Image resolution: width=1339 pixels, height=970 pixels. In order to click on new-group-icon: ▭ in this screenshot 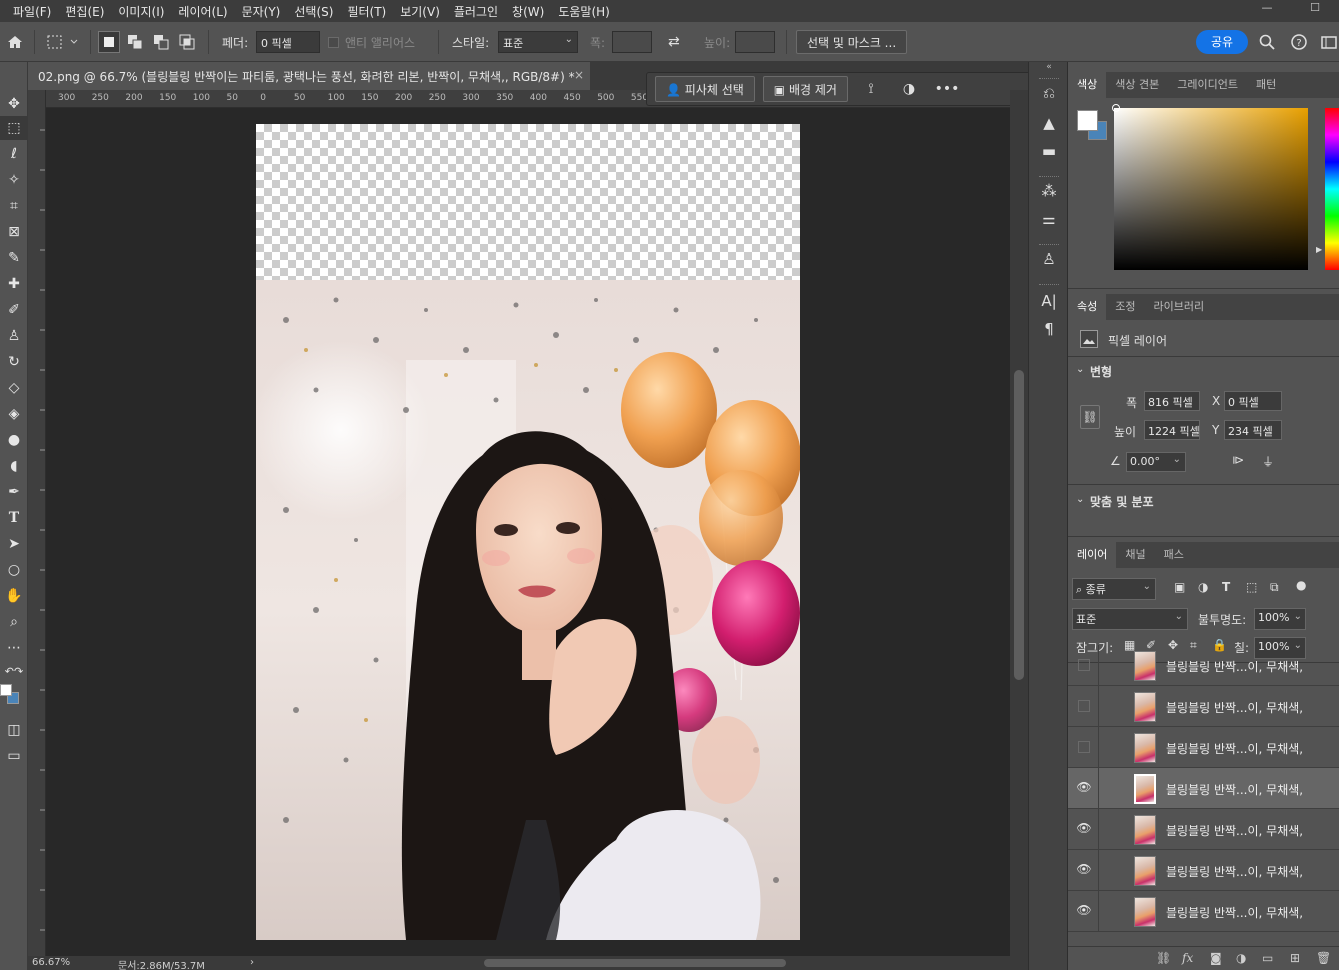, I will do `click(1267, 958)`.